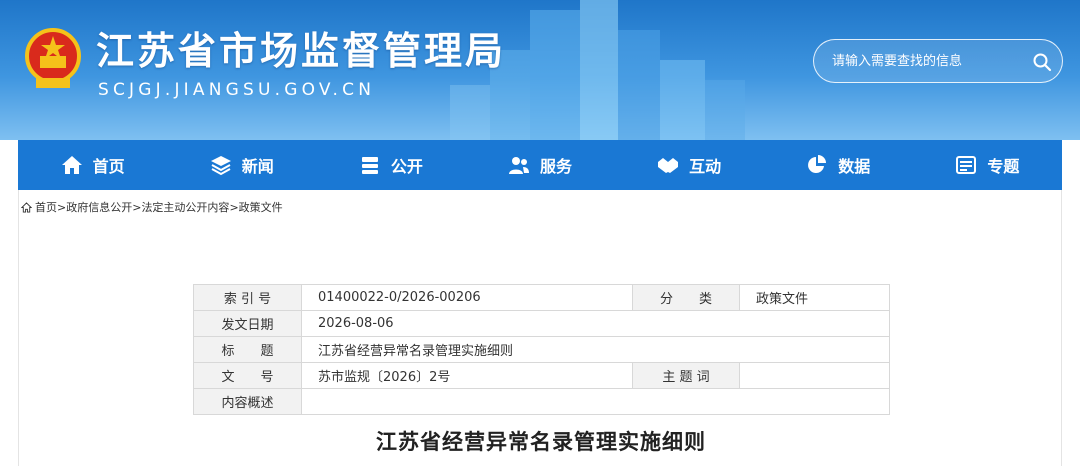 Image resolution: width=1080 pixels, height=466 pixels. What do you see at coordinates (237, 90) in the screenshot?
I see `site-domain: SCJGJ.JIANGSU.GOV.CN` at bounding box center [237, 90].